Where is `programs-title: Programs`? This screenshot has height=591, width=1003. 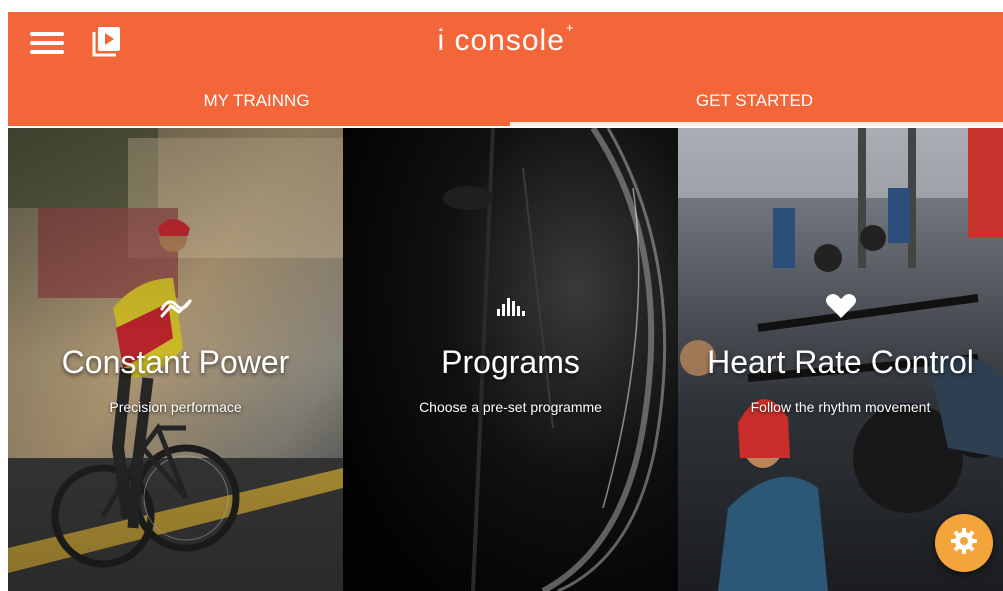 programs-title: Programs is located at coordinates (510, 362).